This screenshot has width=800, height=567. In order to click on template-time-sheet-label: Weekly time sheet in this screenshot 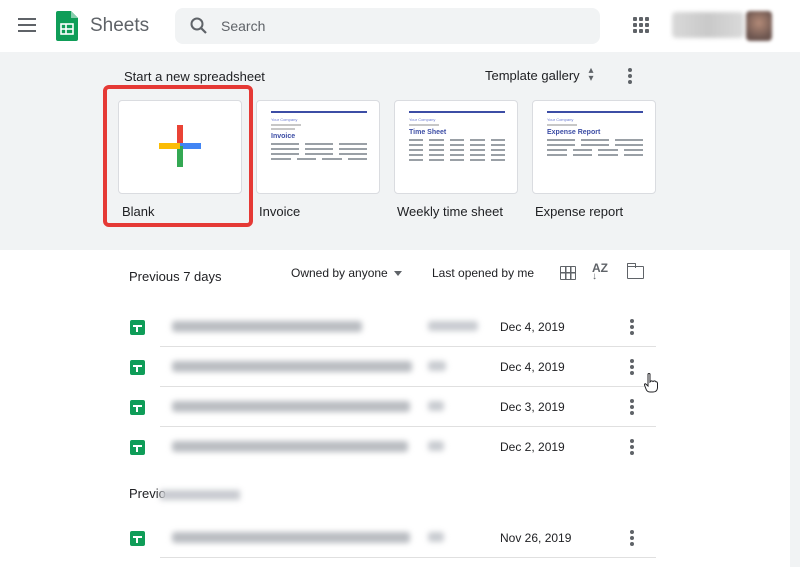, I will do `click(450, 211)`.